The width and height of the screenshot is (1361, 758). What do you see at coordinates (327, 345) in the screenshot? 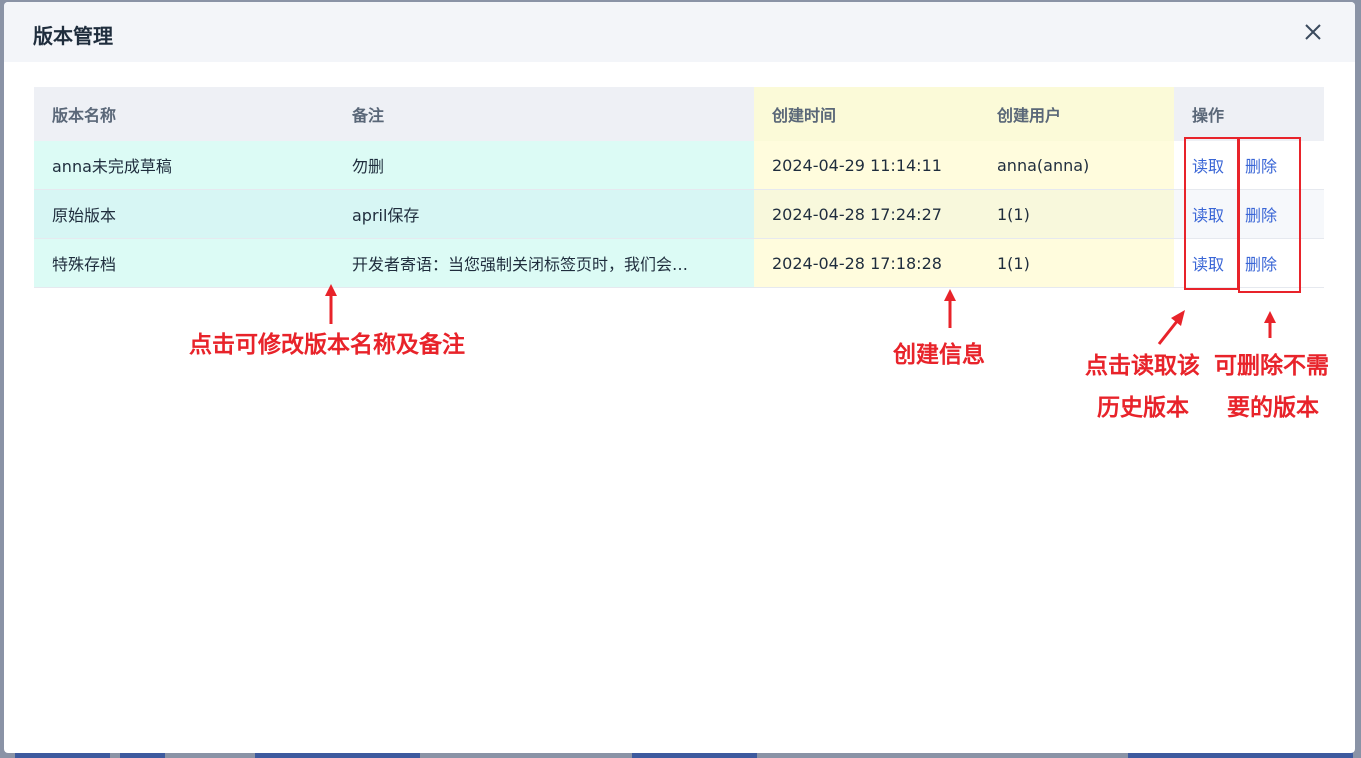
I see `annotation-edit-hint: 点击可修改版本名称及备注` at bounding box center [327, 345].